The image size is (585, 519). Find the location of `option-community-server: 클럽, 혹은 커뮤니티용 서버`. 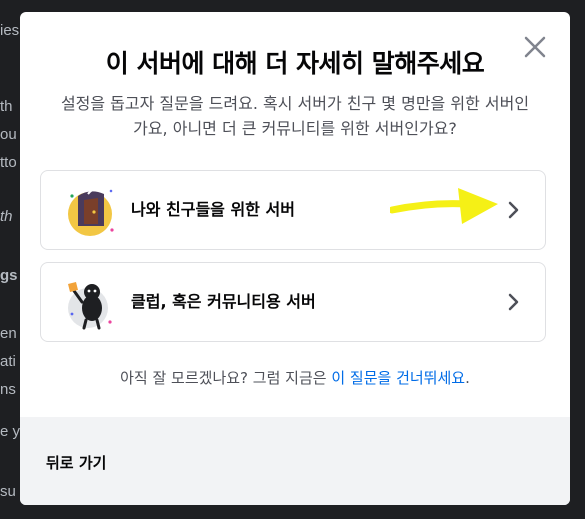

option-community-server: 클럽, 혹은 커뮤니티용 서버 is located at coordinates (293, 302).